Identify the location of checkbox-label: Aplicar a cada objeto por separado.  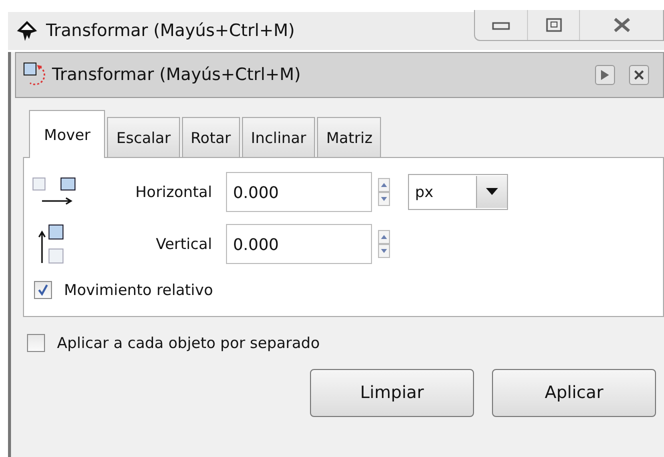
(188, 343).